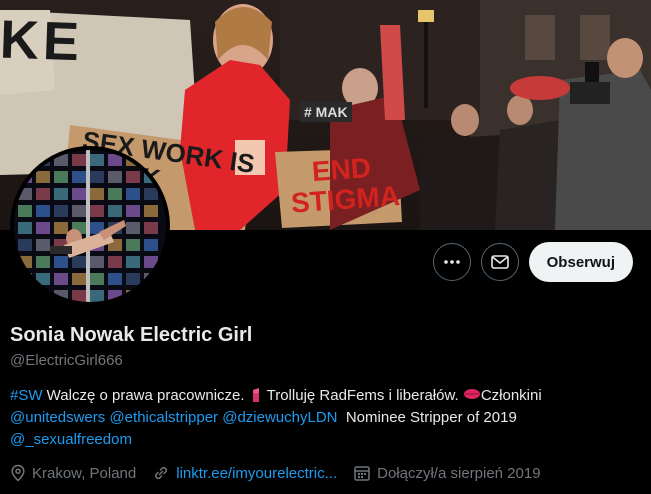 The image size is (651, 494). Describe the element at coordinates (360, 395) in the screenshot. I see `bio-text: Trolluję RadFems i liberałów.` at that location.